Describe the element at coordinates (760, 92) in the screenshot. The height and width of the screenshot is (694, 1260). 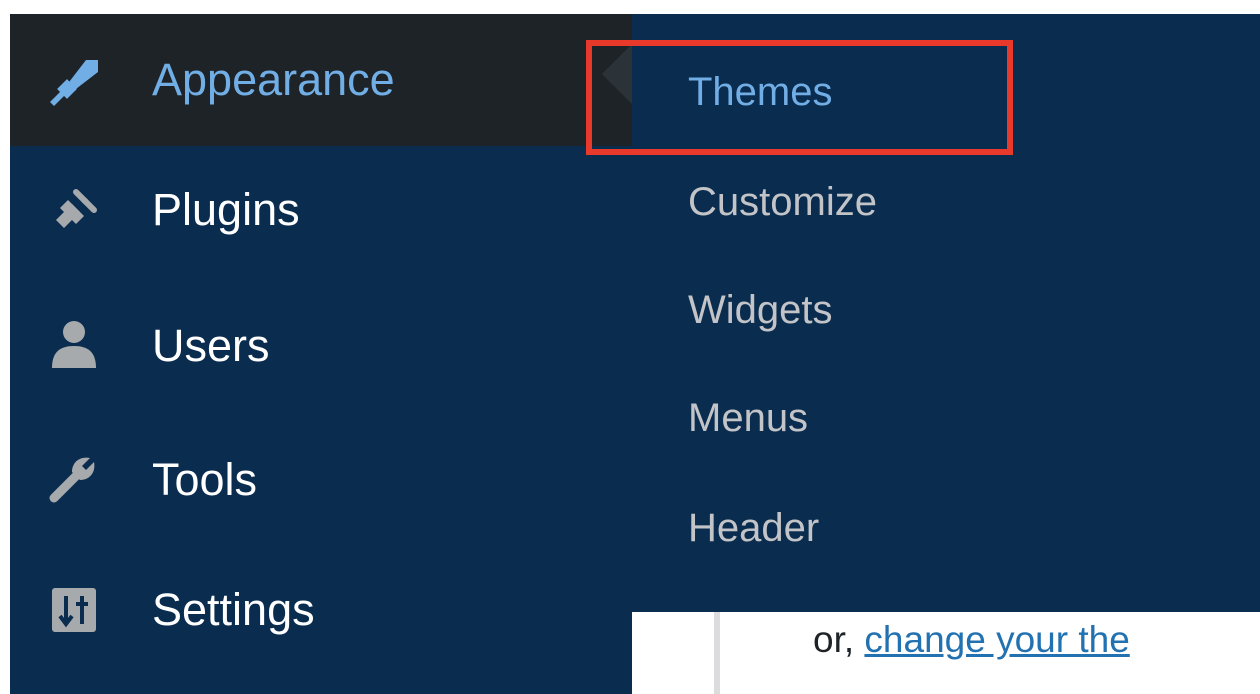
I see `submenu-item-themes: Themes` at that location.